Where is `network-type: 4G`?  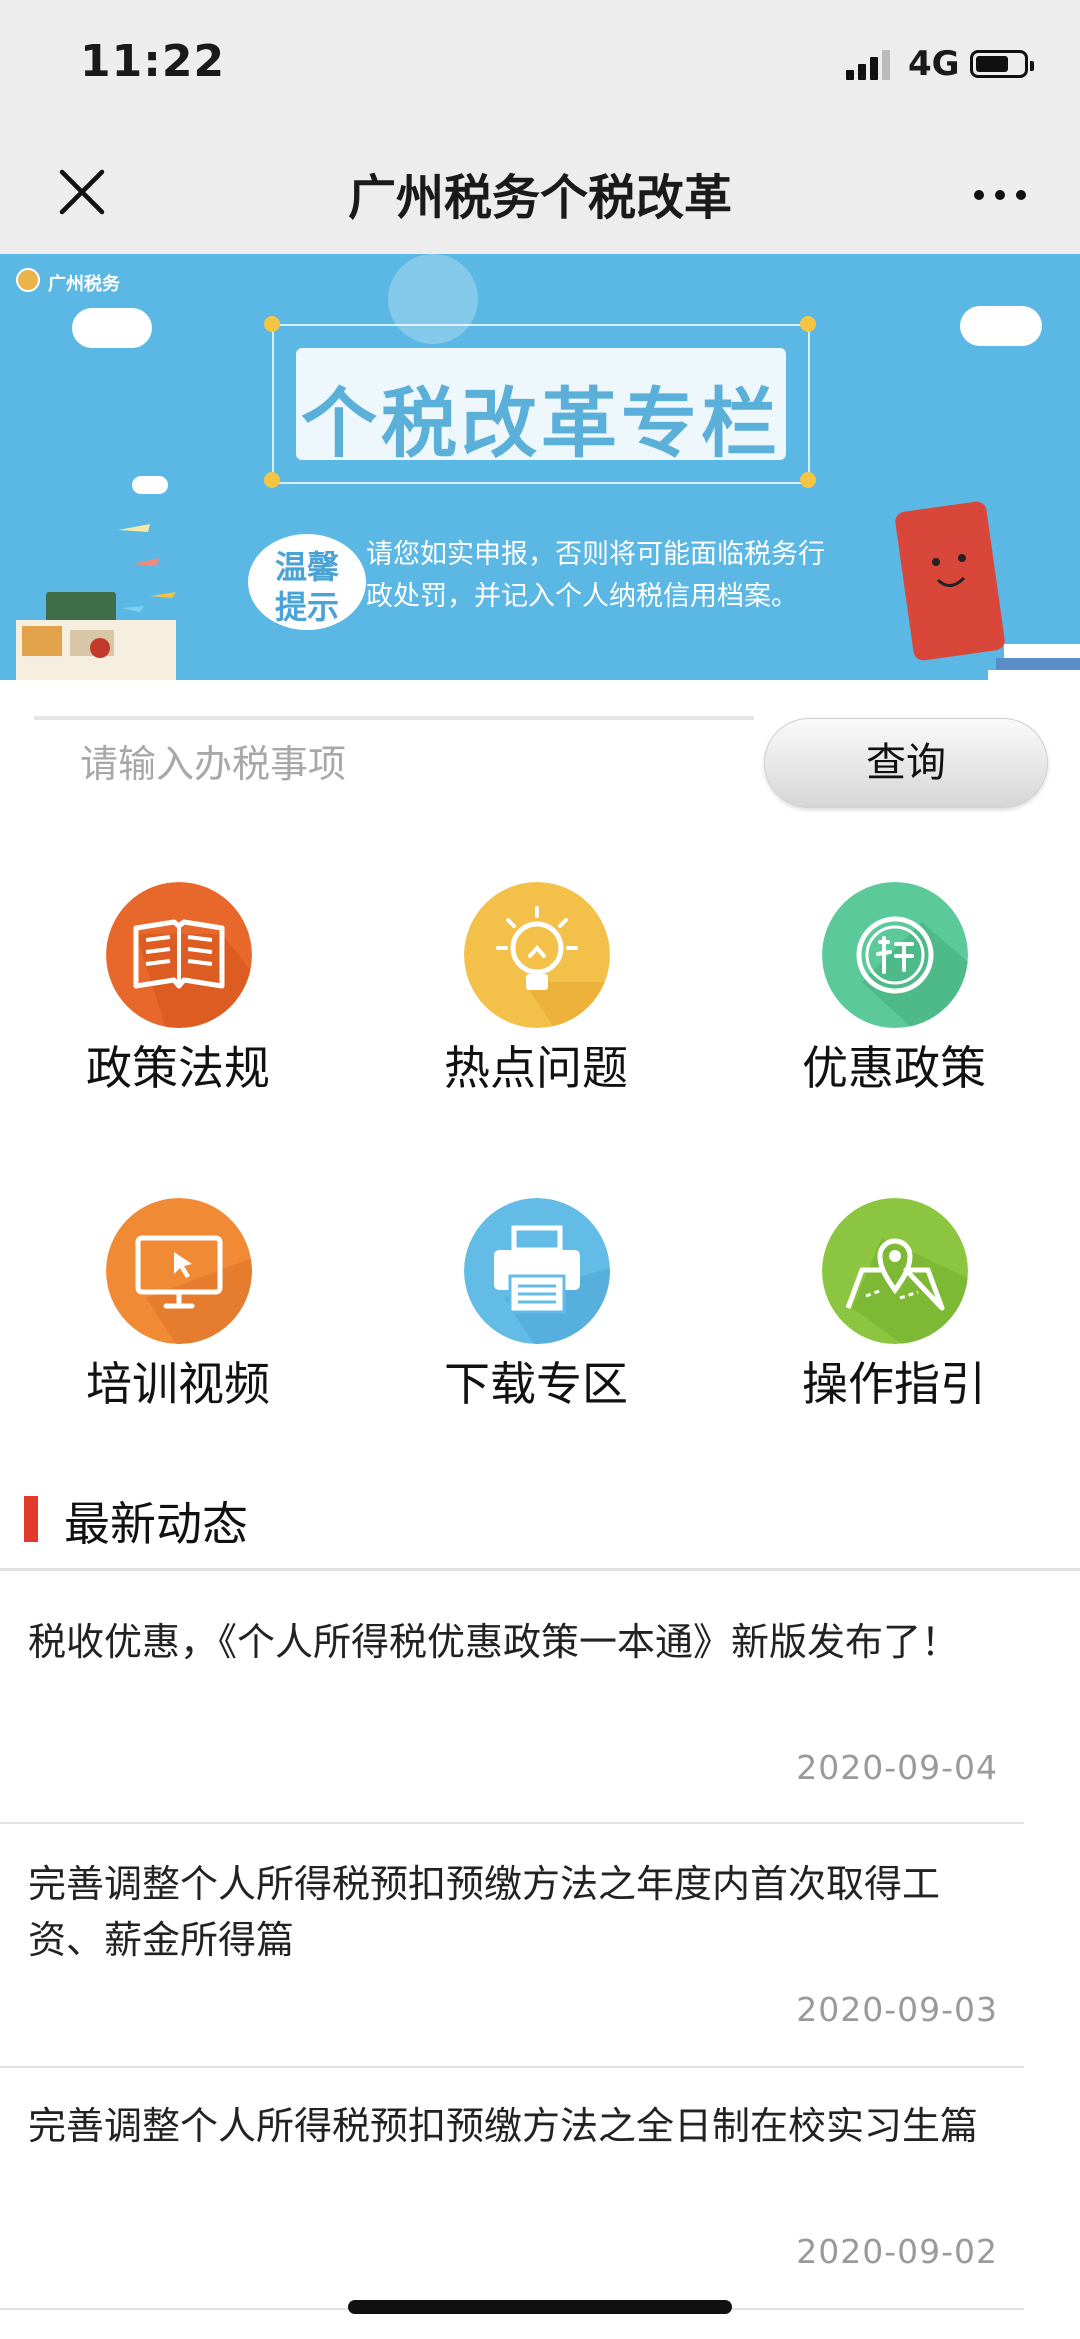 network-type: 4G is located at coordinates (934, 64).